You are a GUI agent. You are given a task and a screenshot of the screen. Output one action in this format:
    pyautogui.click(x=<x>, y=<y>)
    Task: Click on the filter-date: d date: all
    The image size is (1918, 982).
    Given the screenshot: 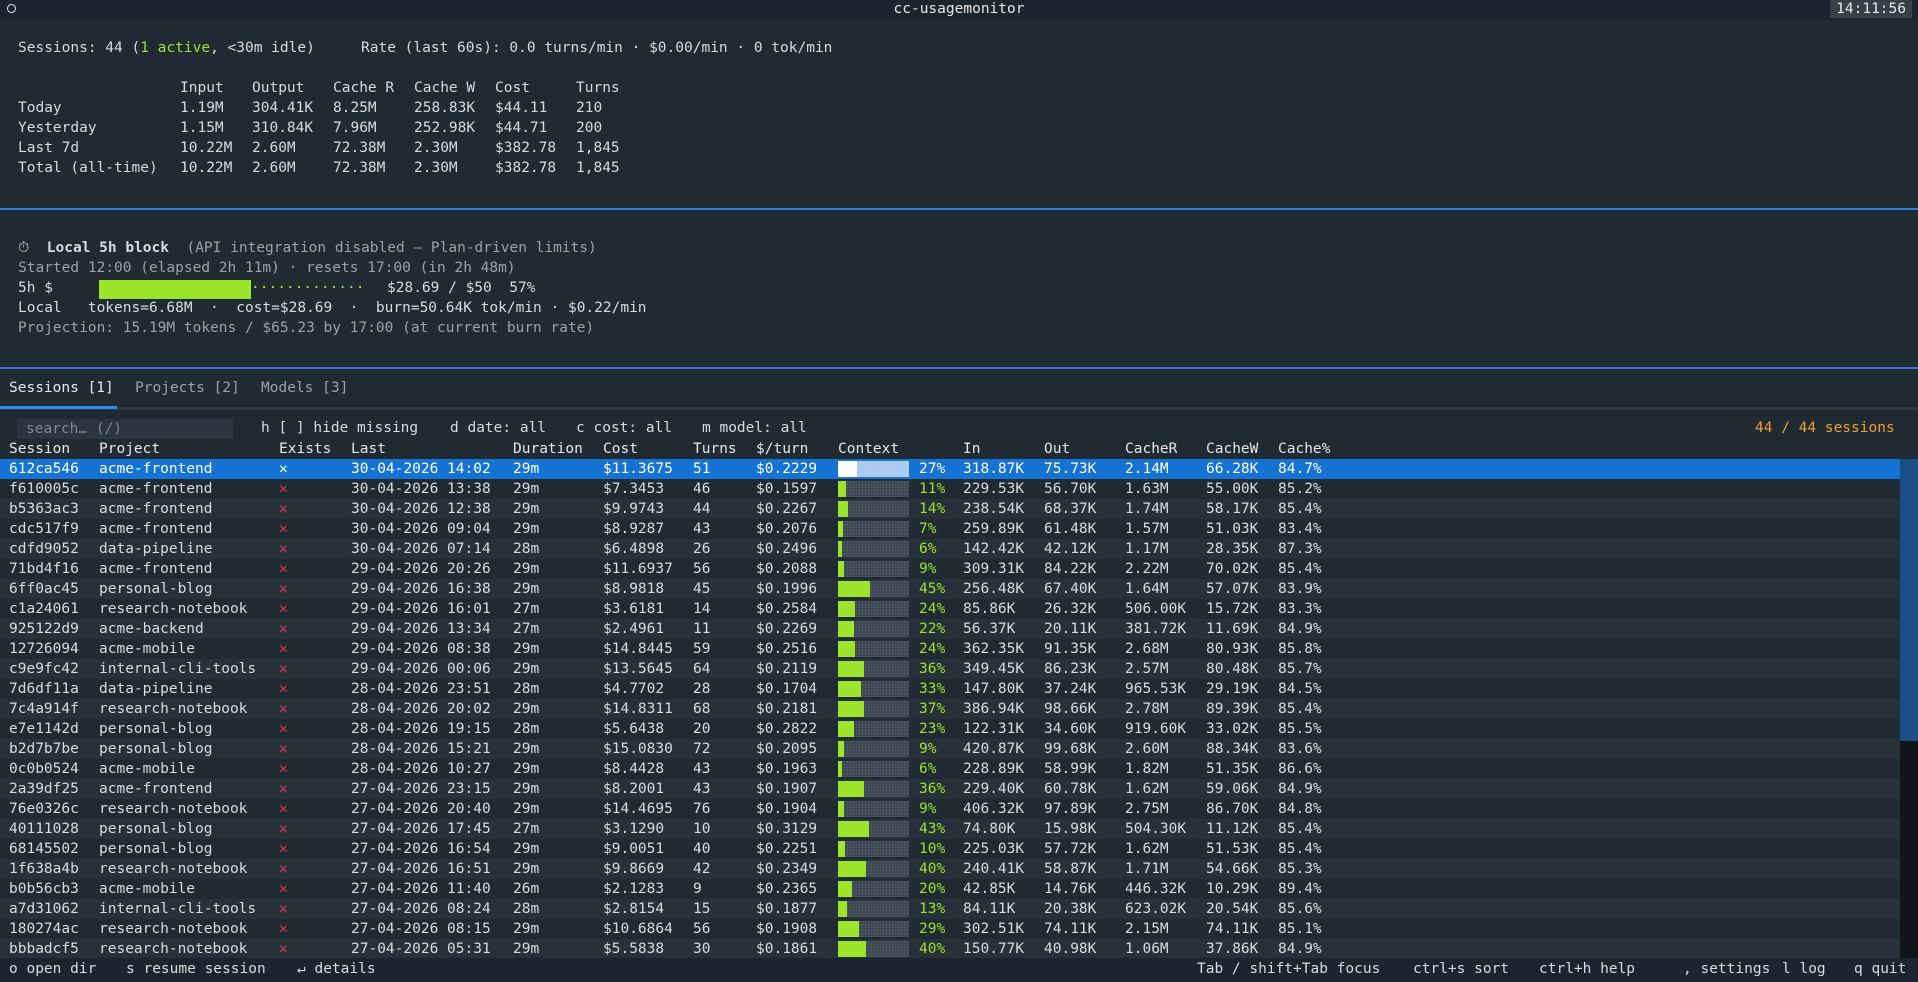 What is the action you would take?
    pyautogui.click(x=498, y=428)
    